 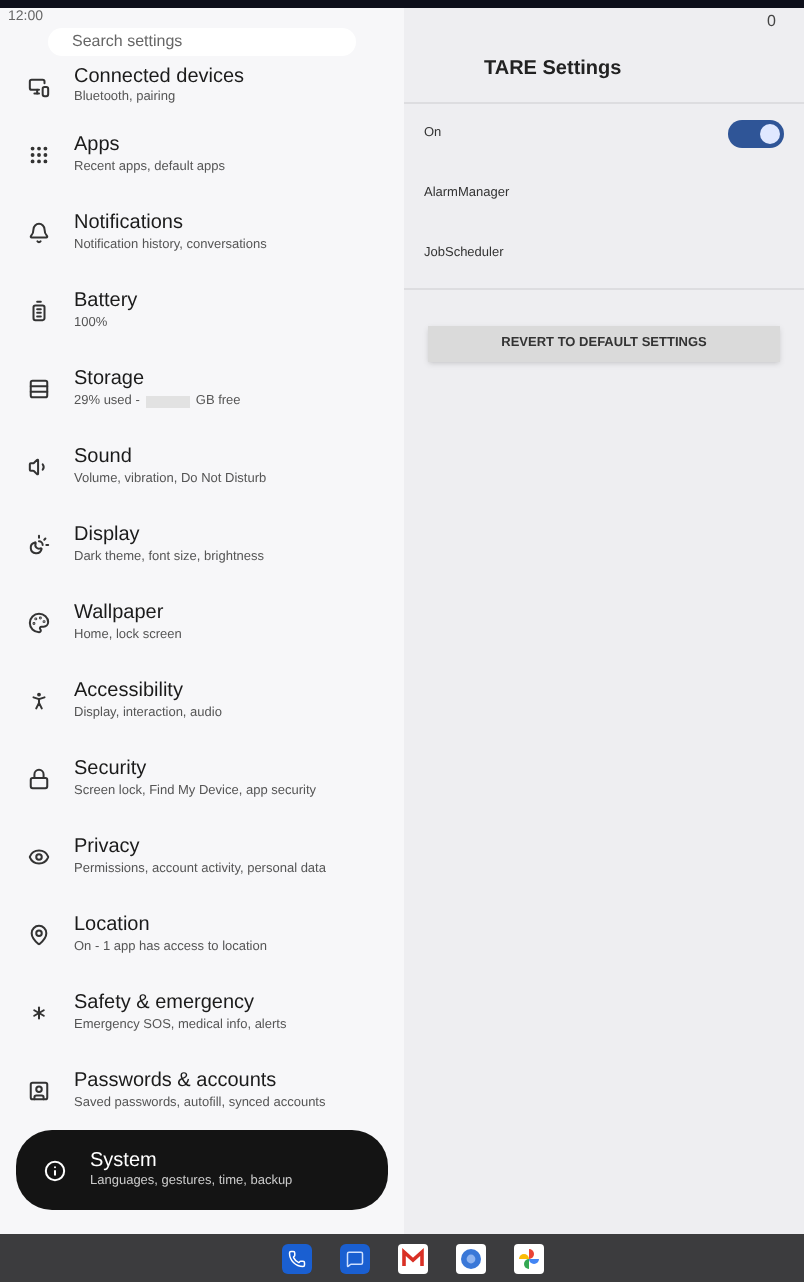 I want to click on palette-icon, so click(x=39, y=623).